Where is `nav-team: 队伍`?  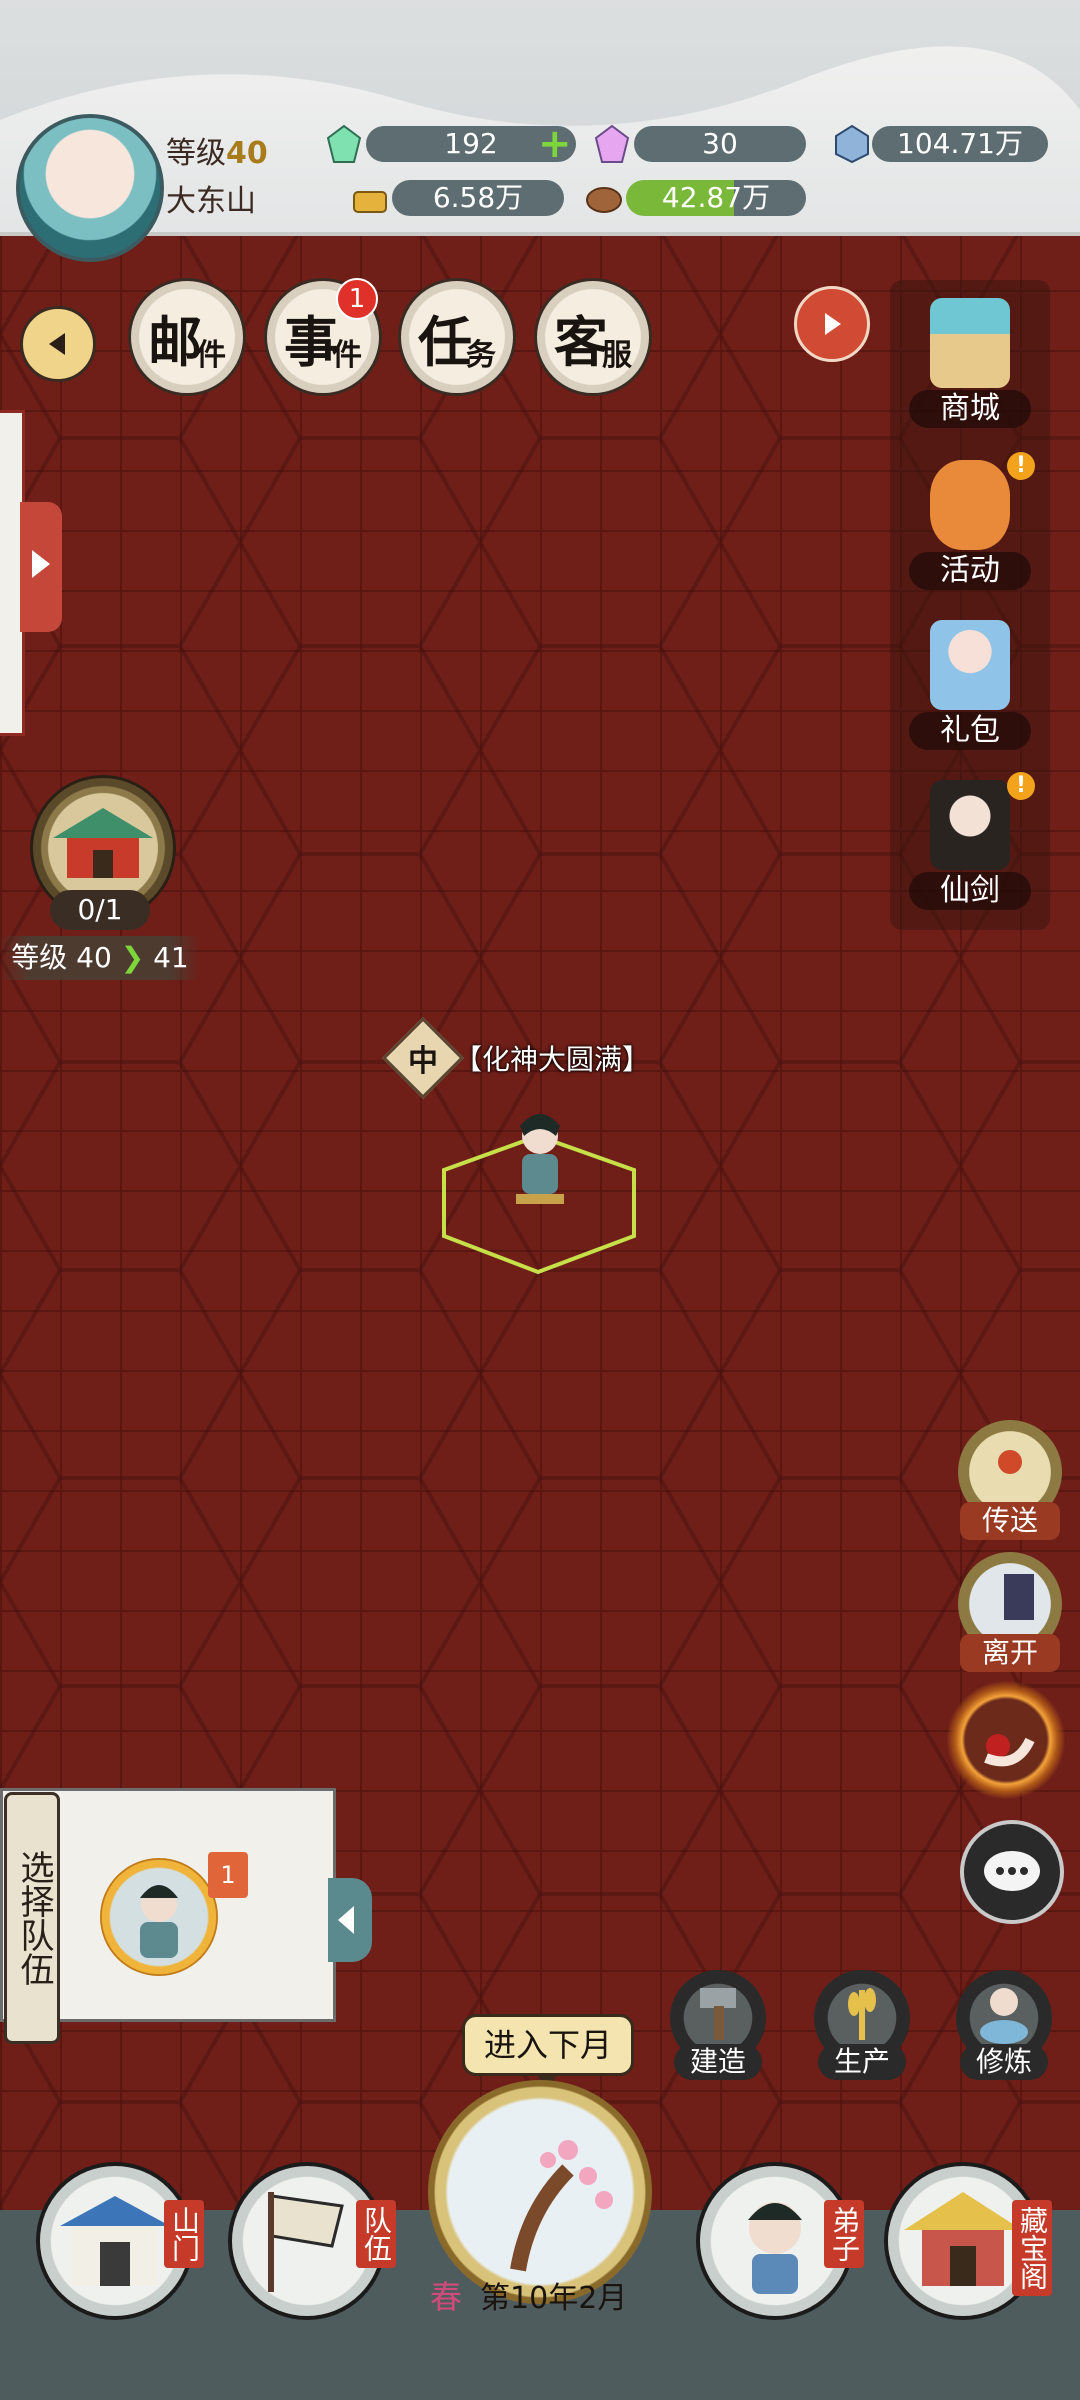
nav-team: 队伍 is located at coordinates (312, 2241).